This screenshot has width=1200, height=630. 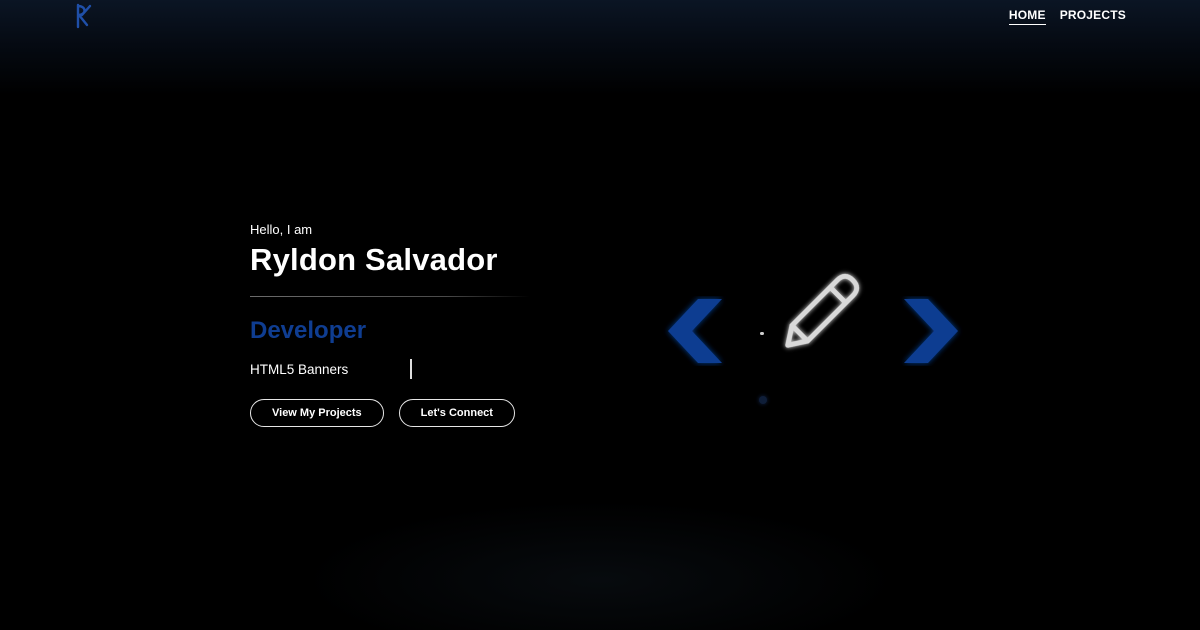 What do you see at coordinates (411, 369) in the screenshot?
I see `typing-cursor` at bounding box center [411, 369].